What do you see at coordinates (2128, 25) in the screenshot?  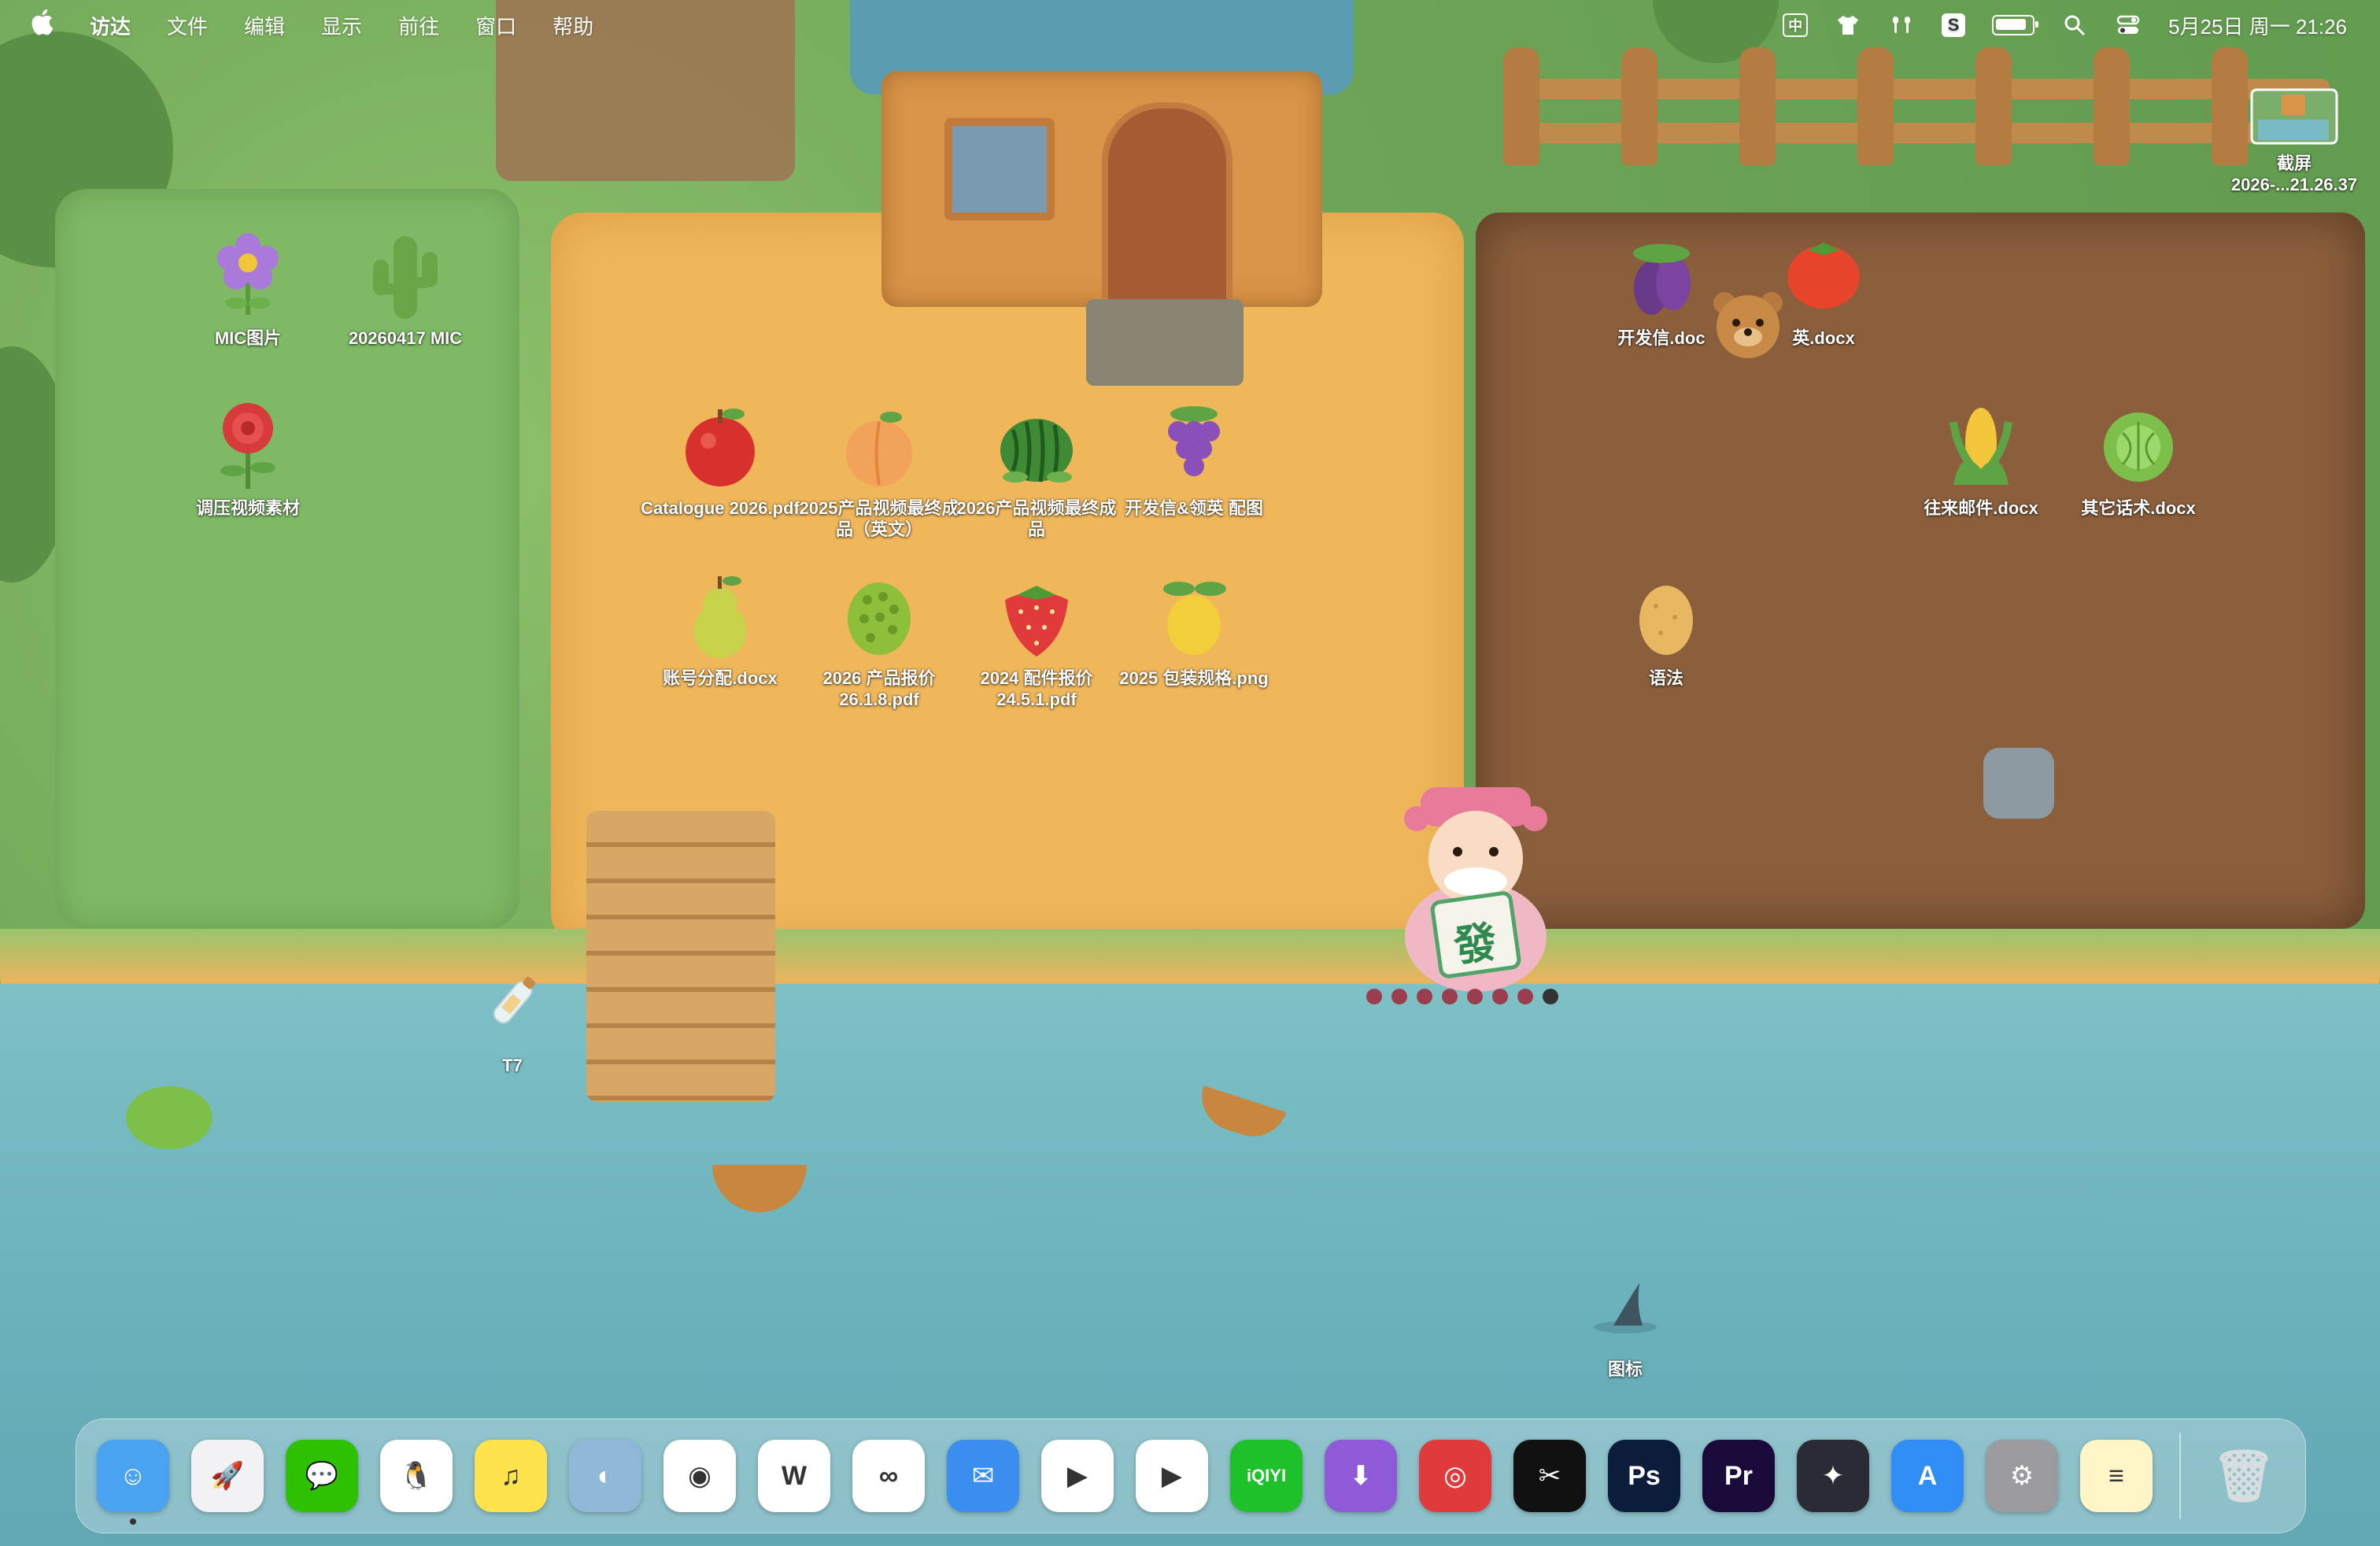 I see `control-center-icon` at bounding box center [2128, 25].